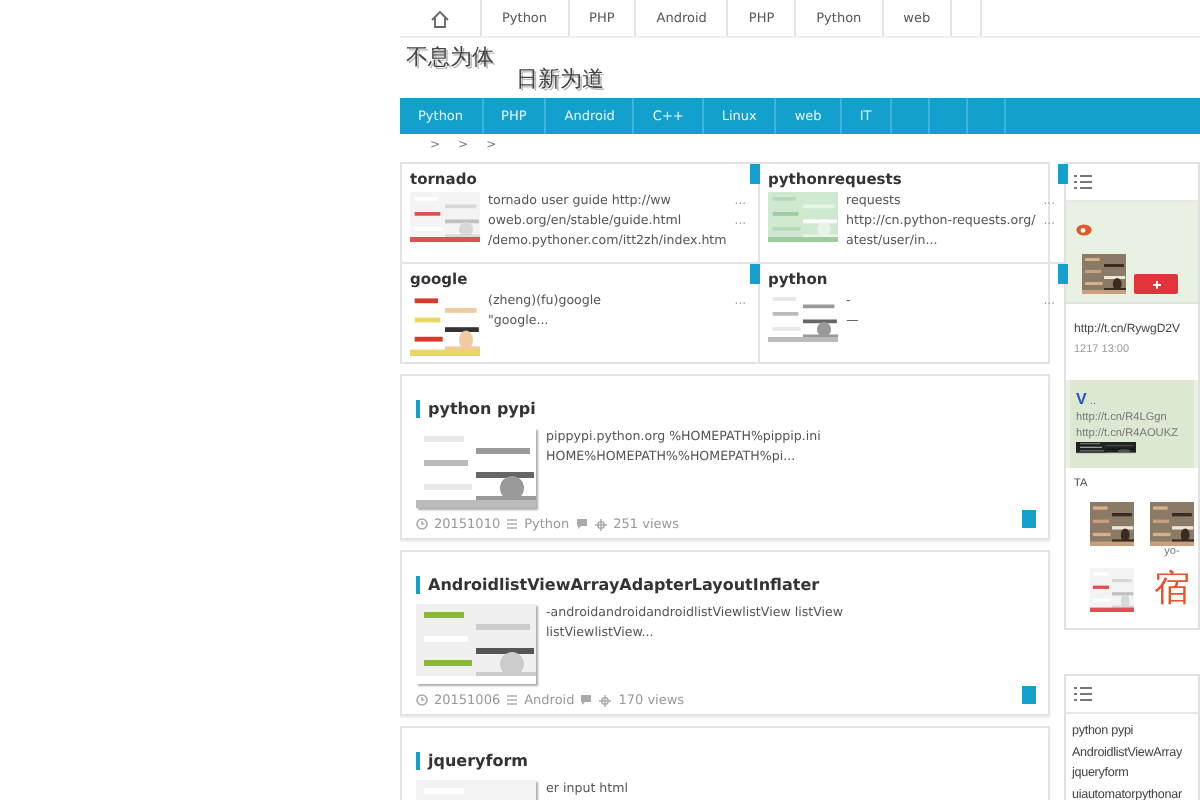 This screenshot has width=1200, height=800. What do you see at coordinates (450, 57) in the screenshot?
I see `logo-text: 不息为体` at bounding box center [450, 57].